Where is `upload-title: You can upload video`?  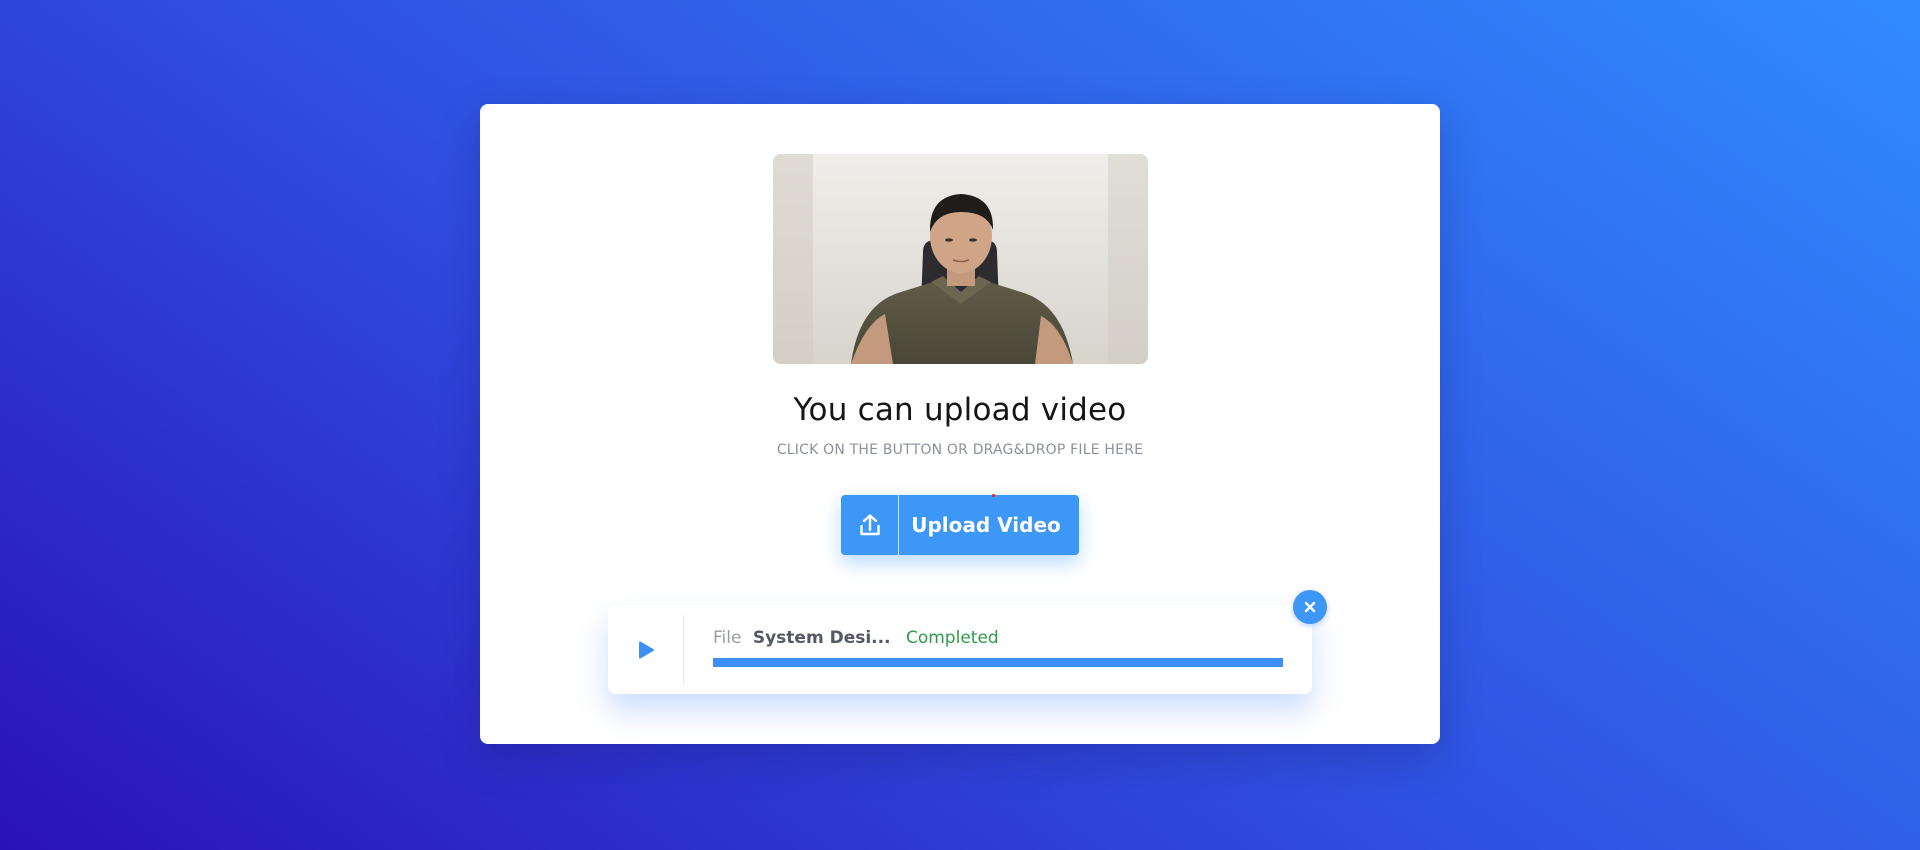
upload-title: You can upload video is located at coordinates (960, 410).